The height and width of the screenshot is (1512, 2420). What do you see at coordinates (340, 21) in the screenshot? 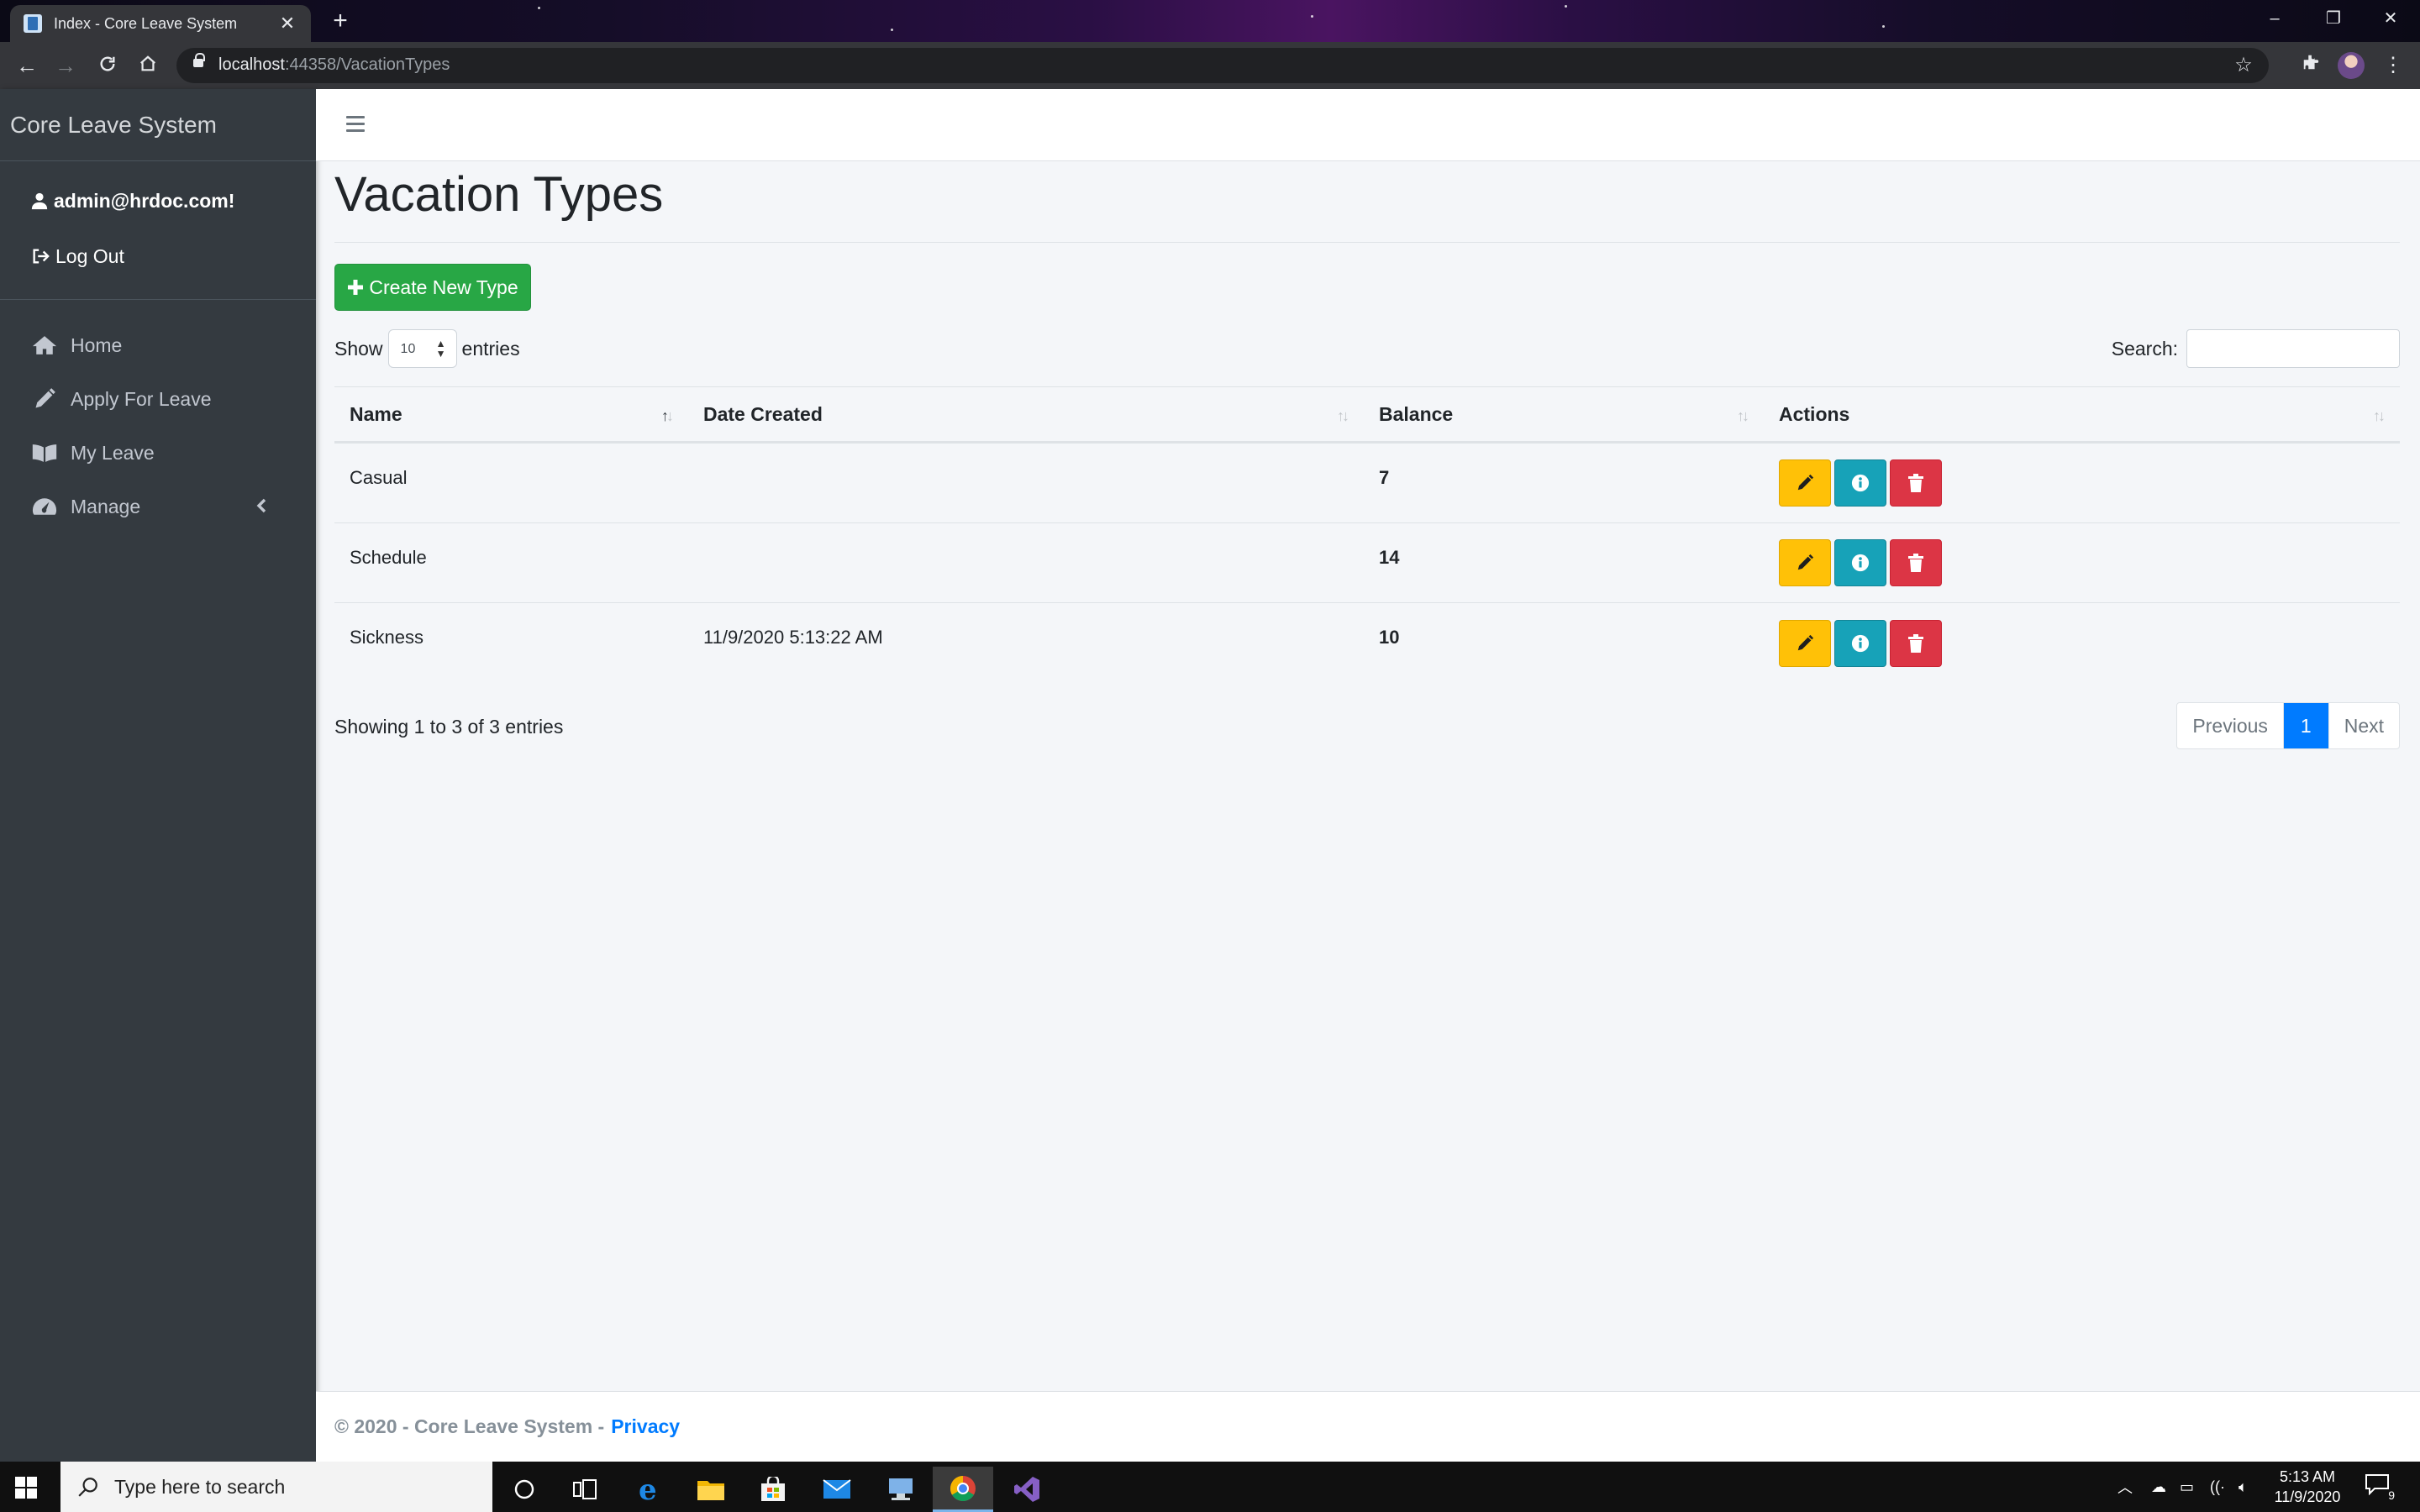
I see `new-tab-button: +` at bounding box center [340, 21].